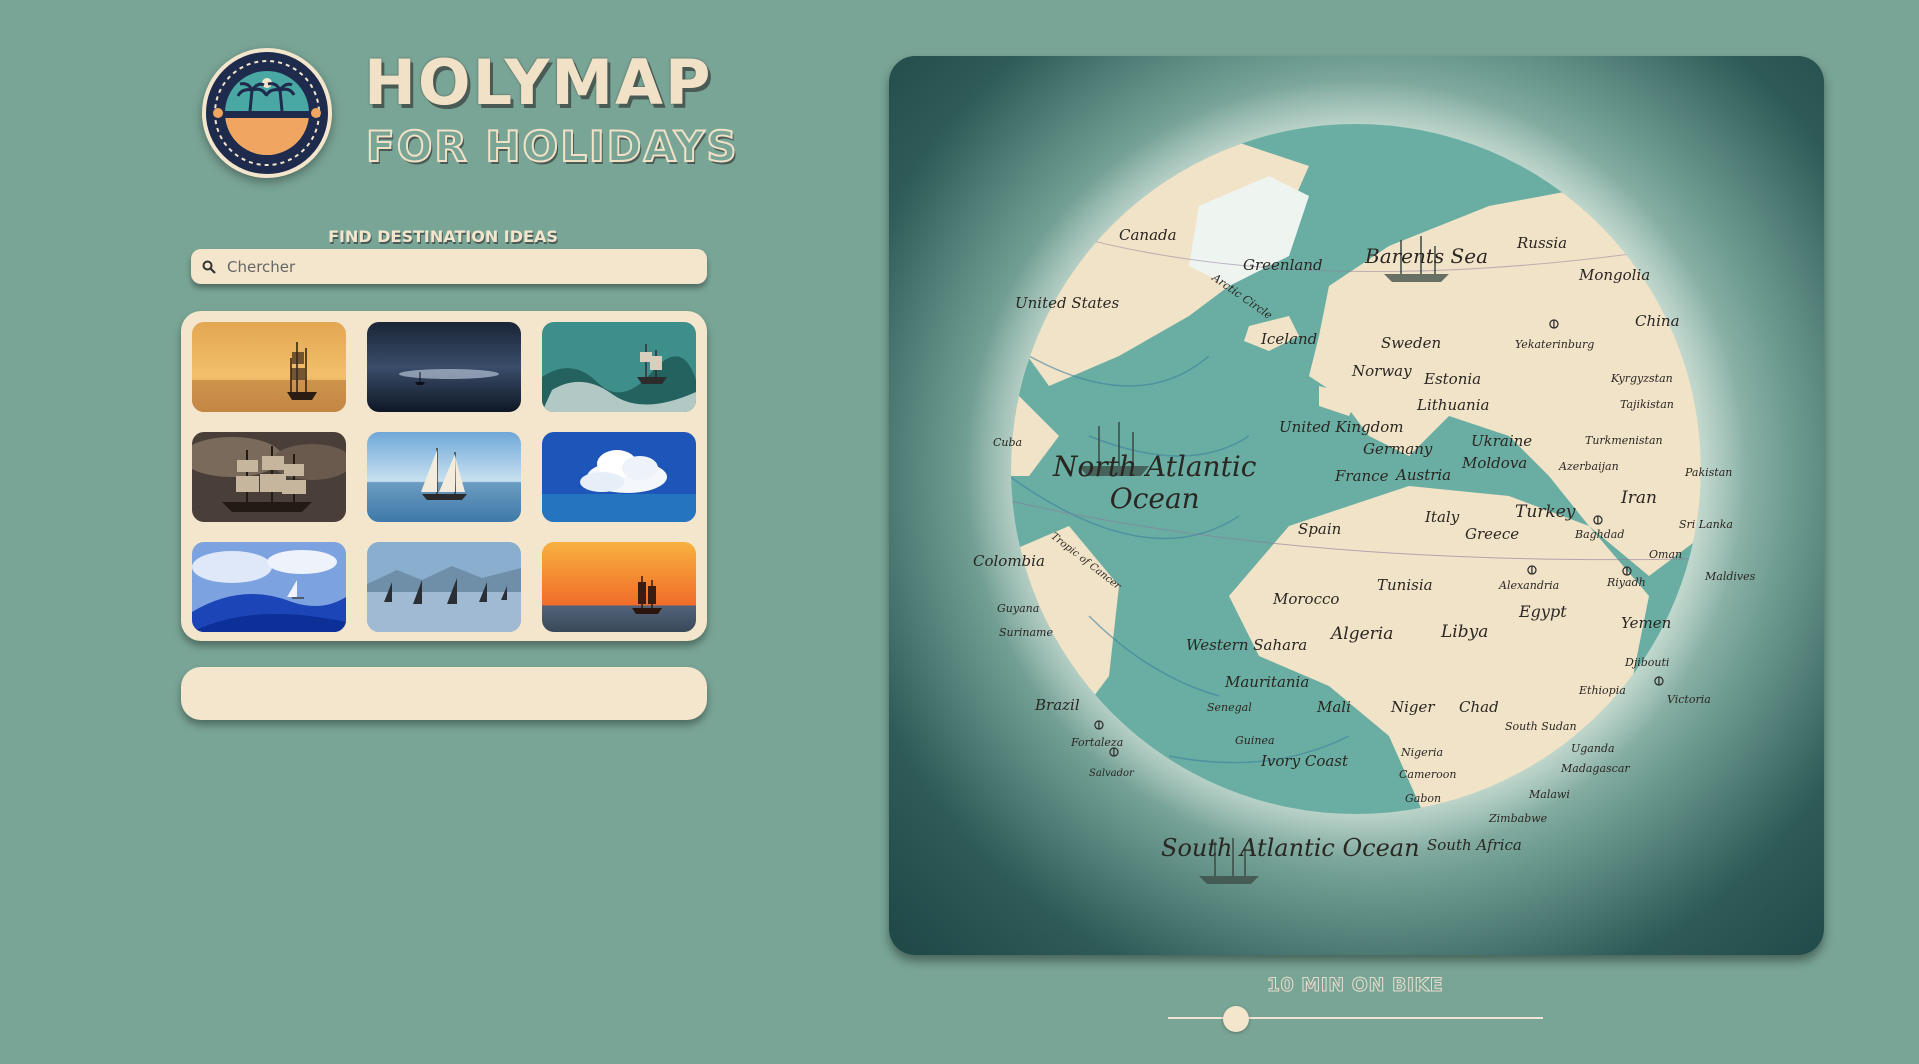 The width and height of the screenshot is (1919, 1064). I want to click on brand-title: HOLYMAP, so click(538, 82).